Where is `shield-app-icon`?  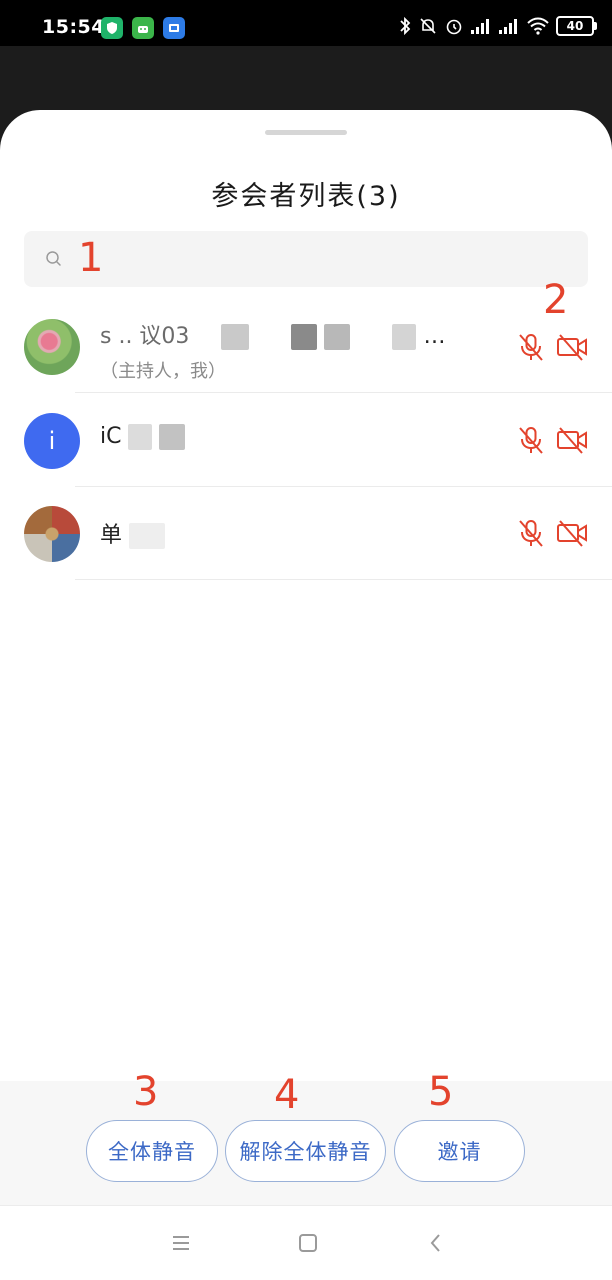
shield-app-icon is located at coordinates (112, 28).